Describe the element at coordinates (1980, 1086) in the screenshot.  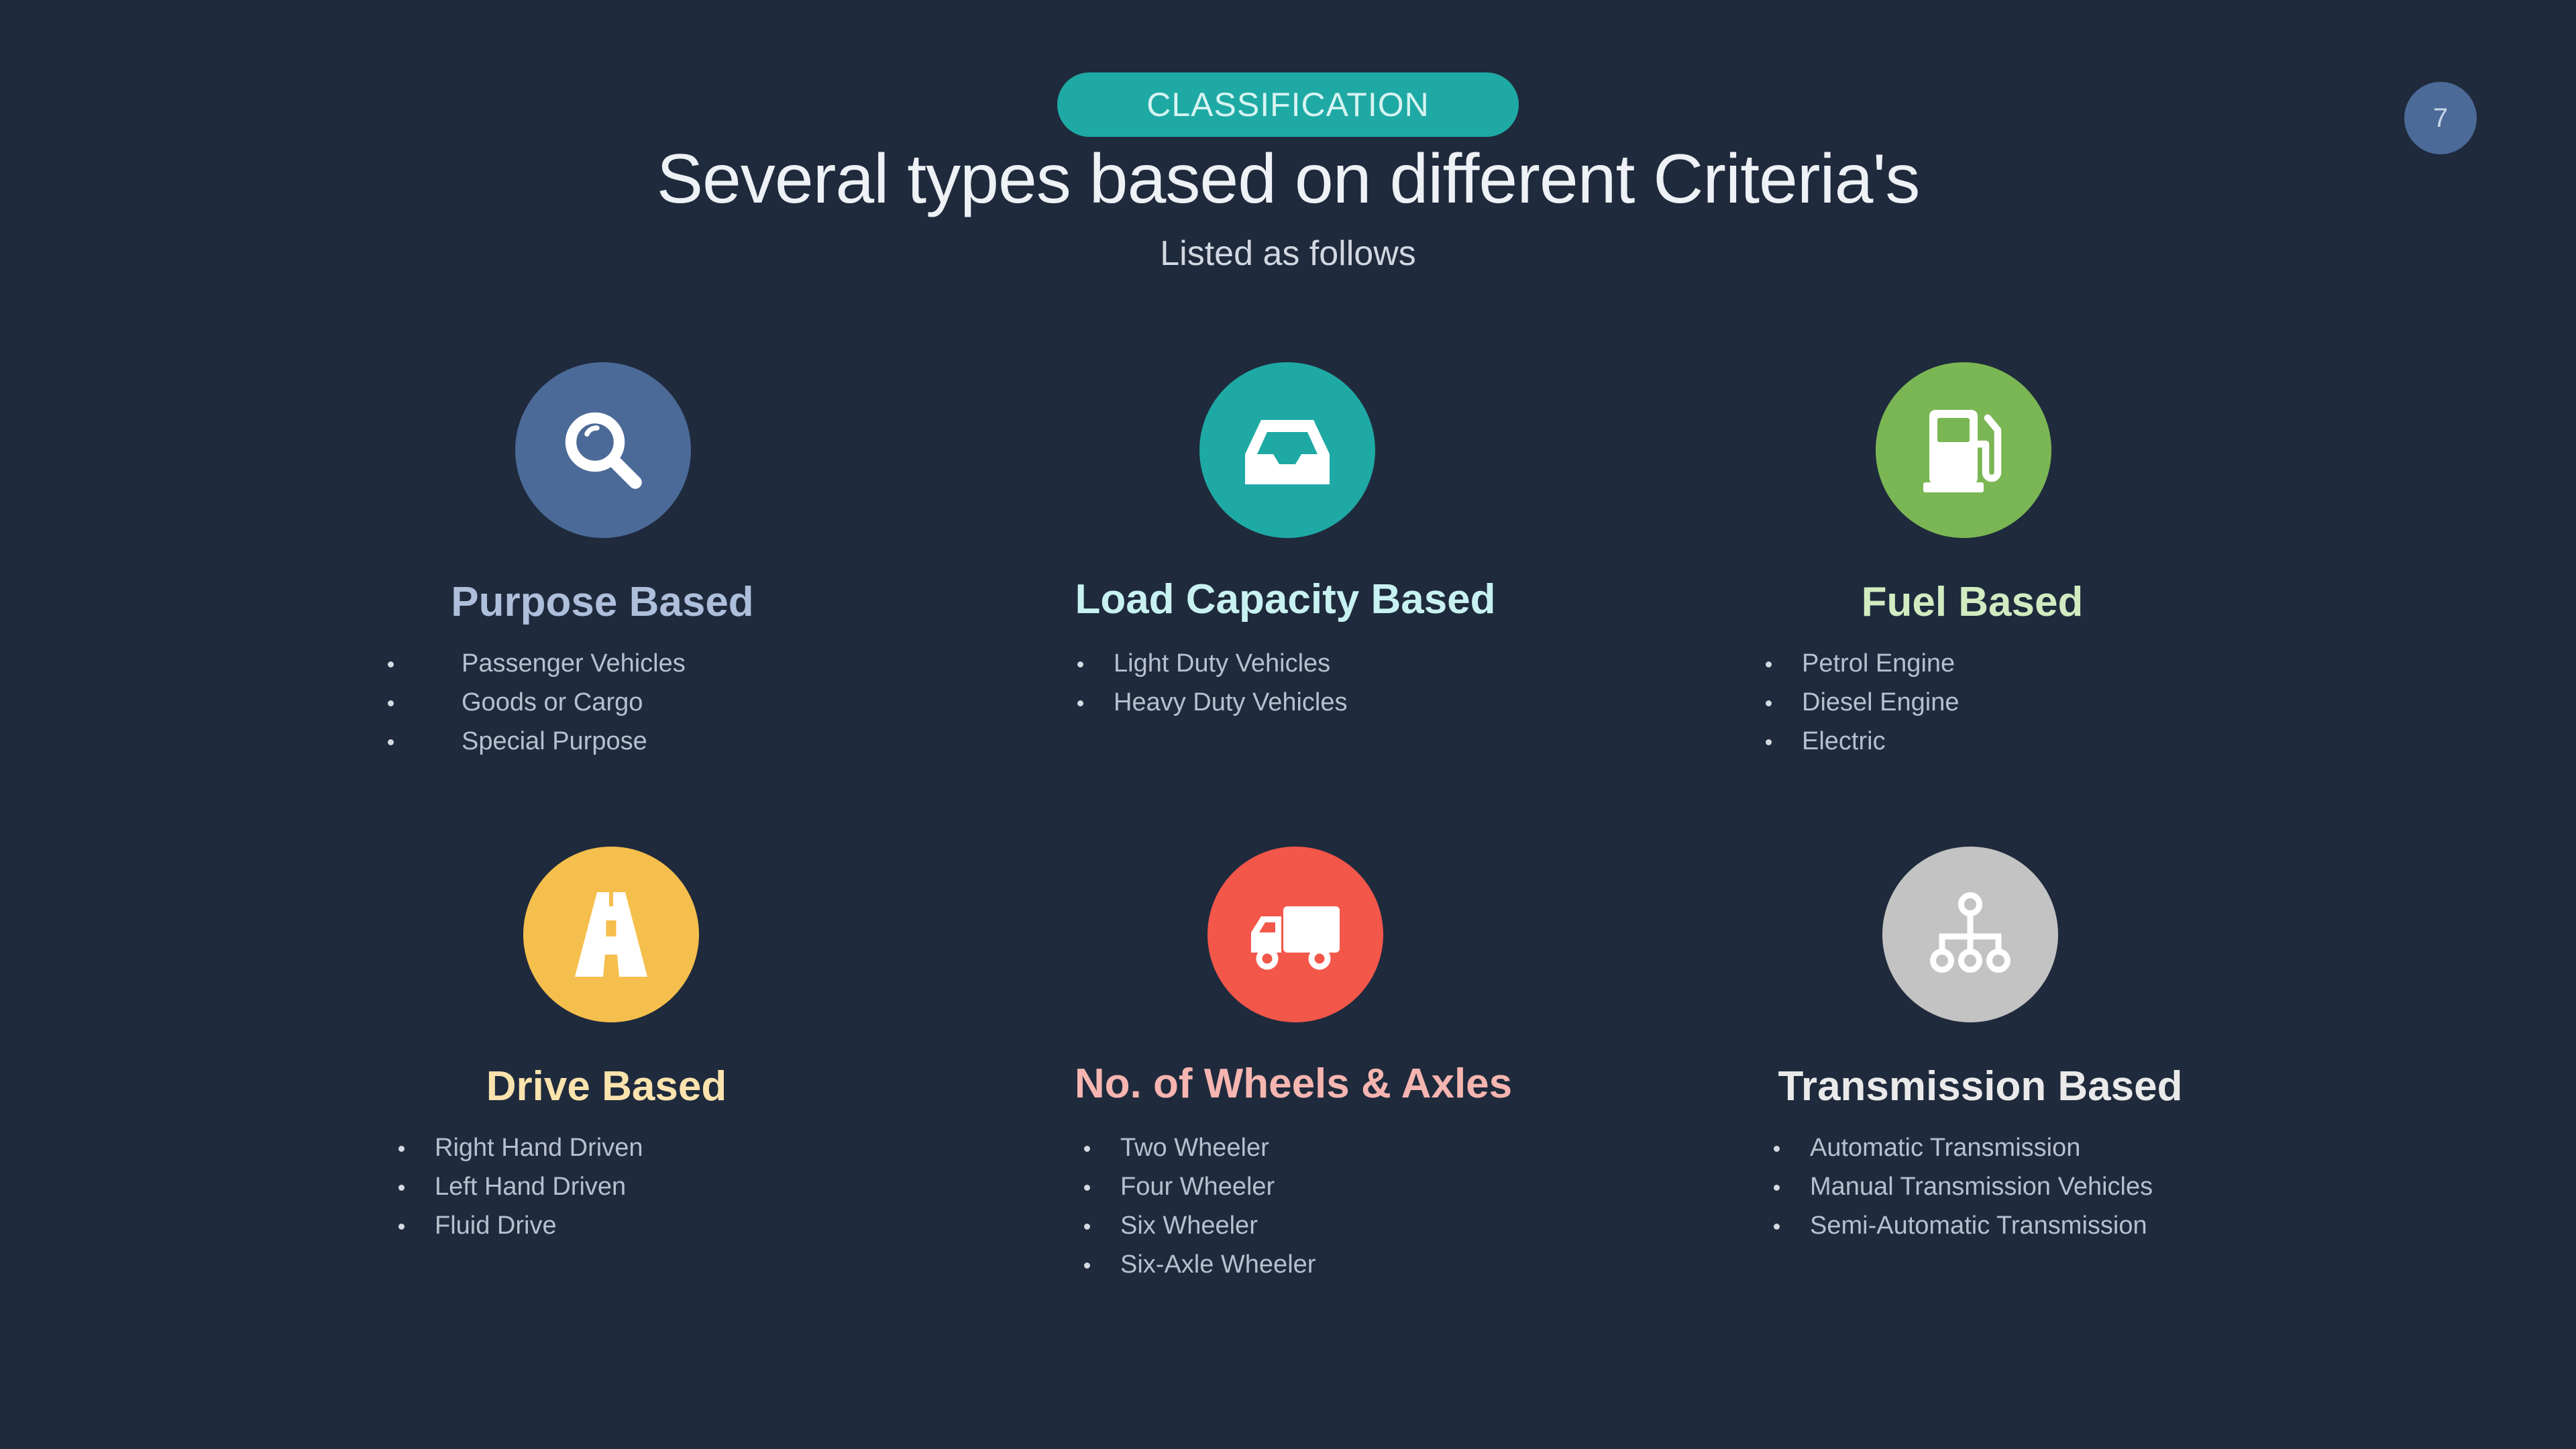
I see `category-heading: Transmission Based` at that location.